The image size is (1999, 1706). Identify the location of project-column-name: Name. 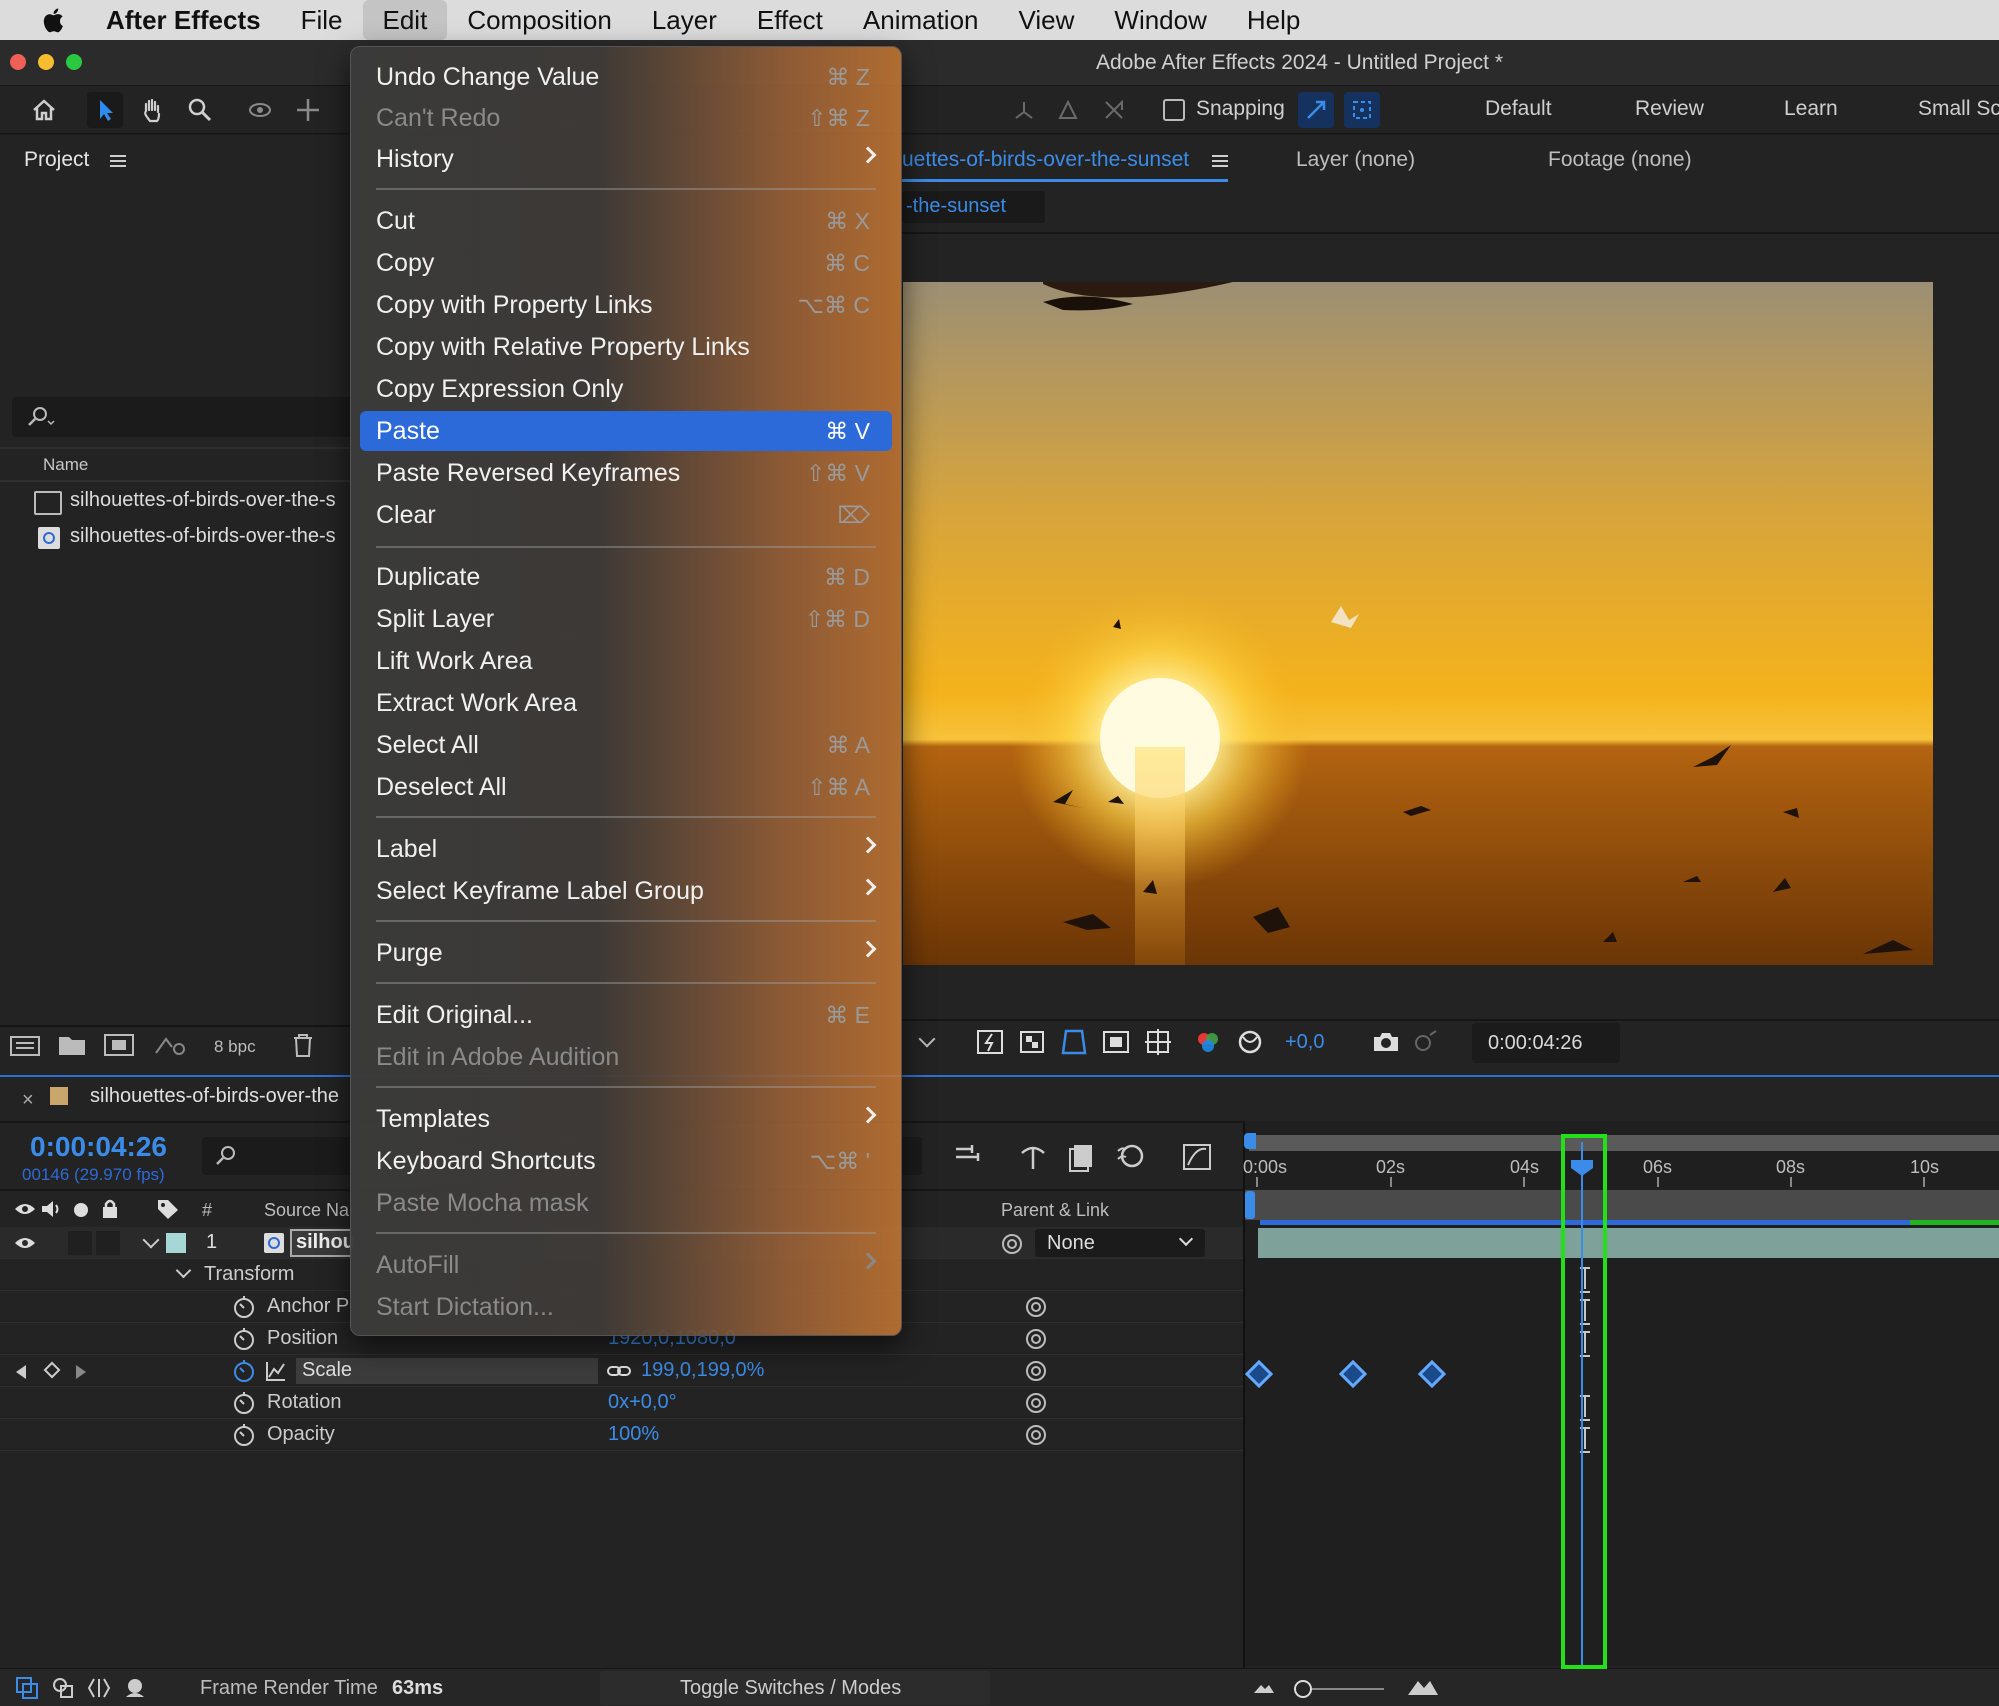
(65, 465).